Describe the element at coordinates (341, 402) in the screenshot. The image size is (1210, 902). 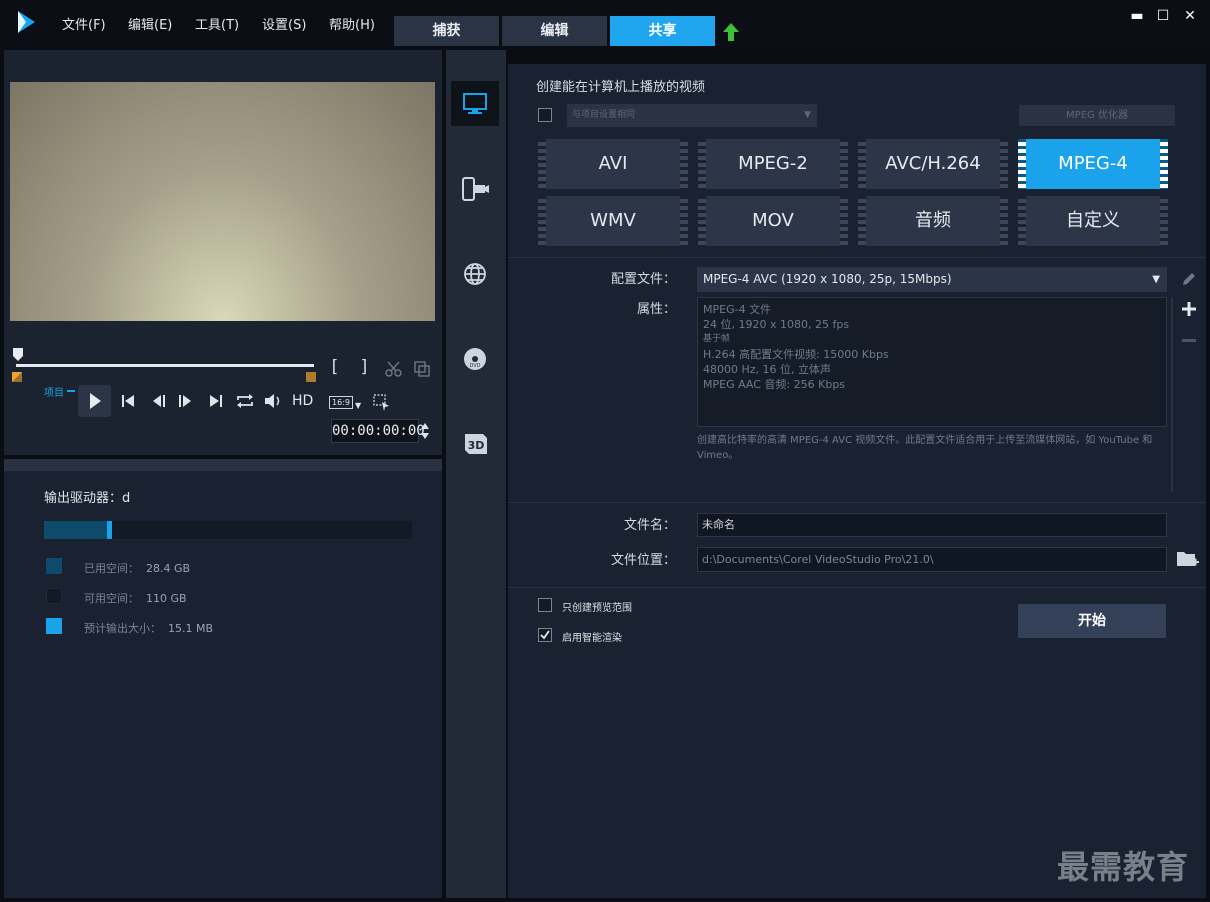
I see `aspect-ratio-button: 16:9` at that location.